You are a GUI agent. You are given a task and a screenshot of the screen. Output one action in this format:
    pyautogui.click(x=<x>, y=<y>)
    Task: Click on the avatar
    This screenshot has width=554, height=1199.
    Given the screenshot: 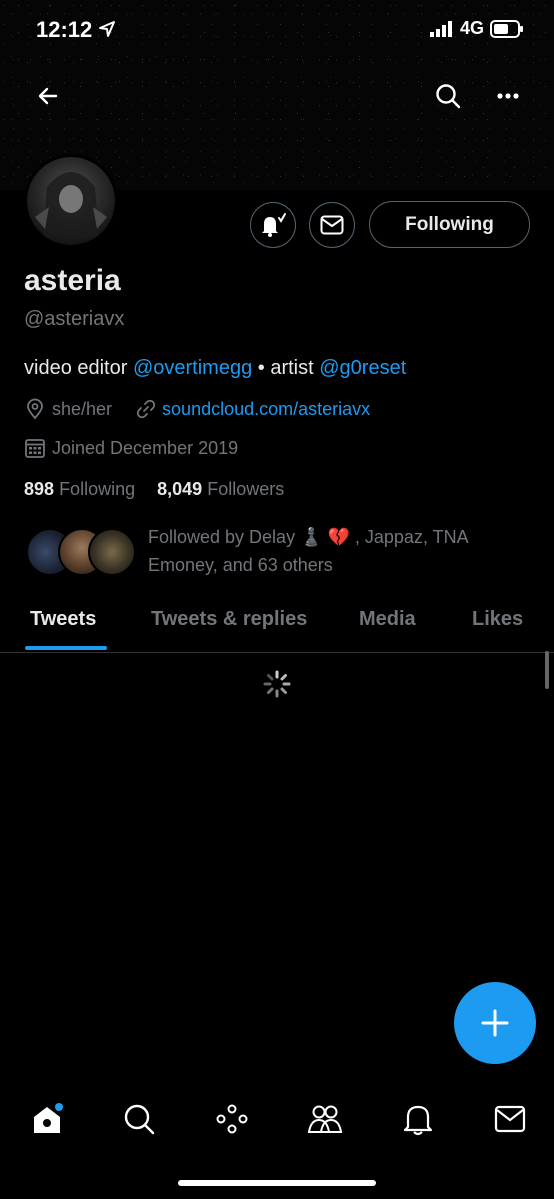 What is the action you would take?
    pyautogui.click(x=71, y=201)
    